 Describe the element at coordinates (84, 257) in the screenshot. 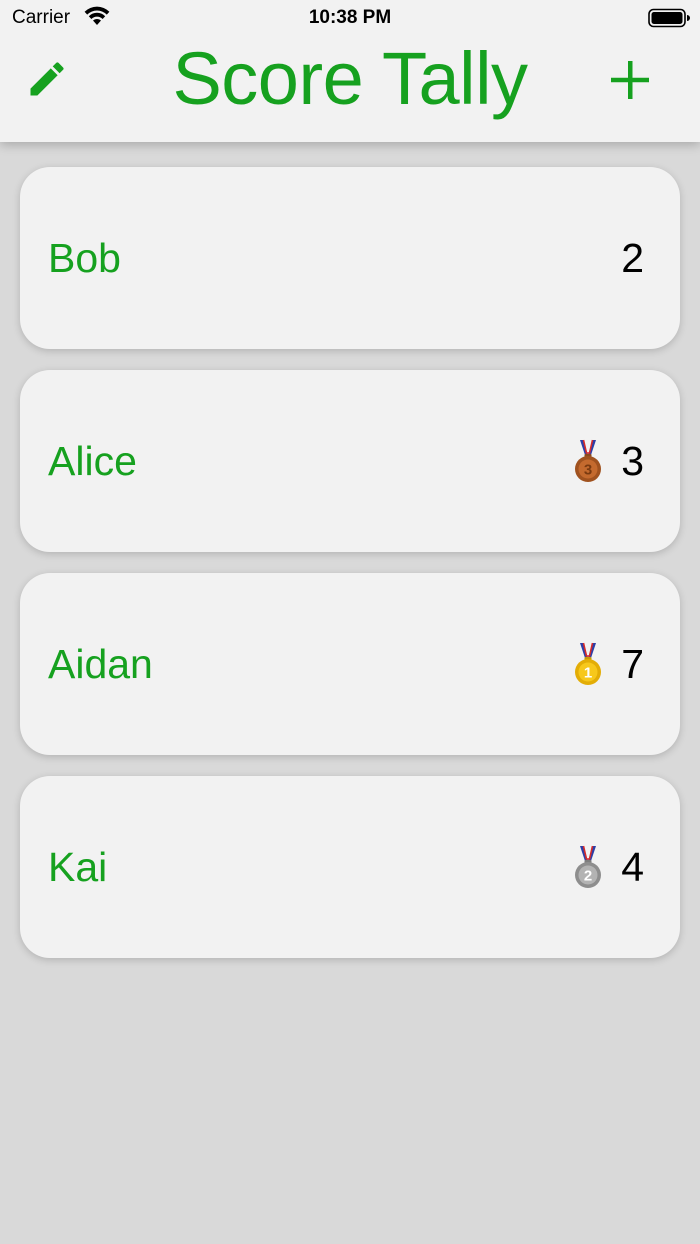

I see `player-name: Bob` at that location.